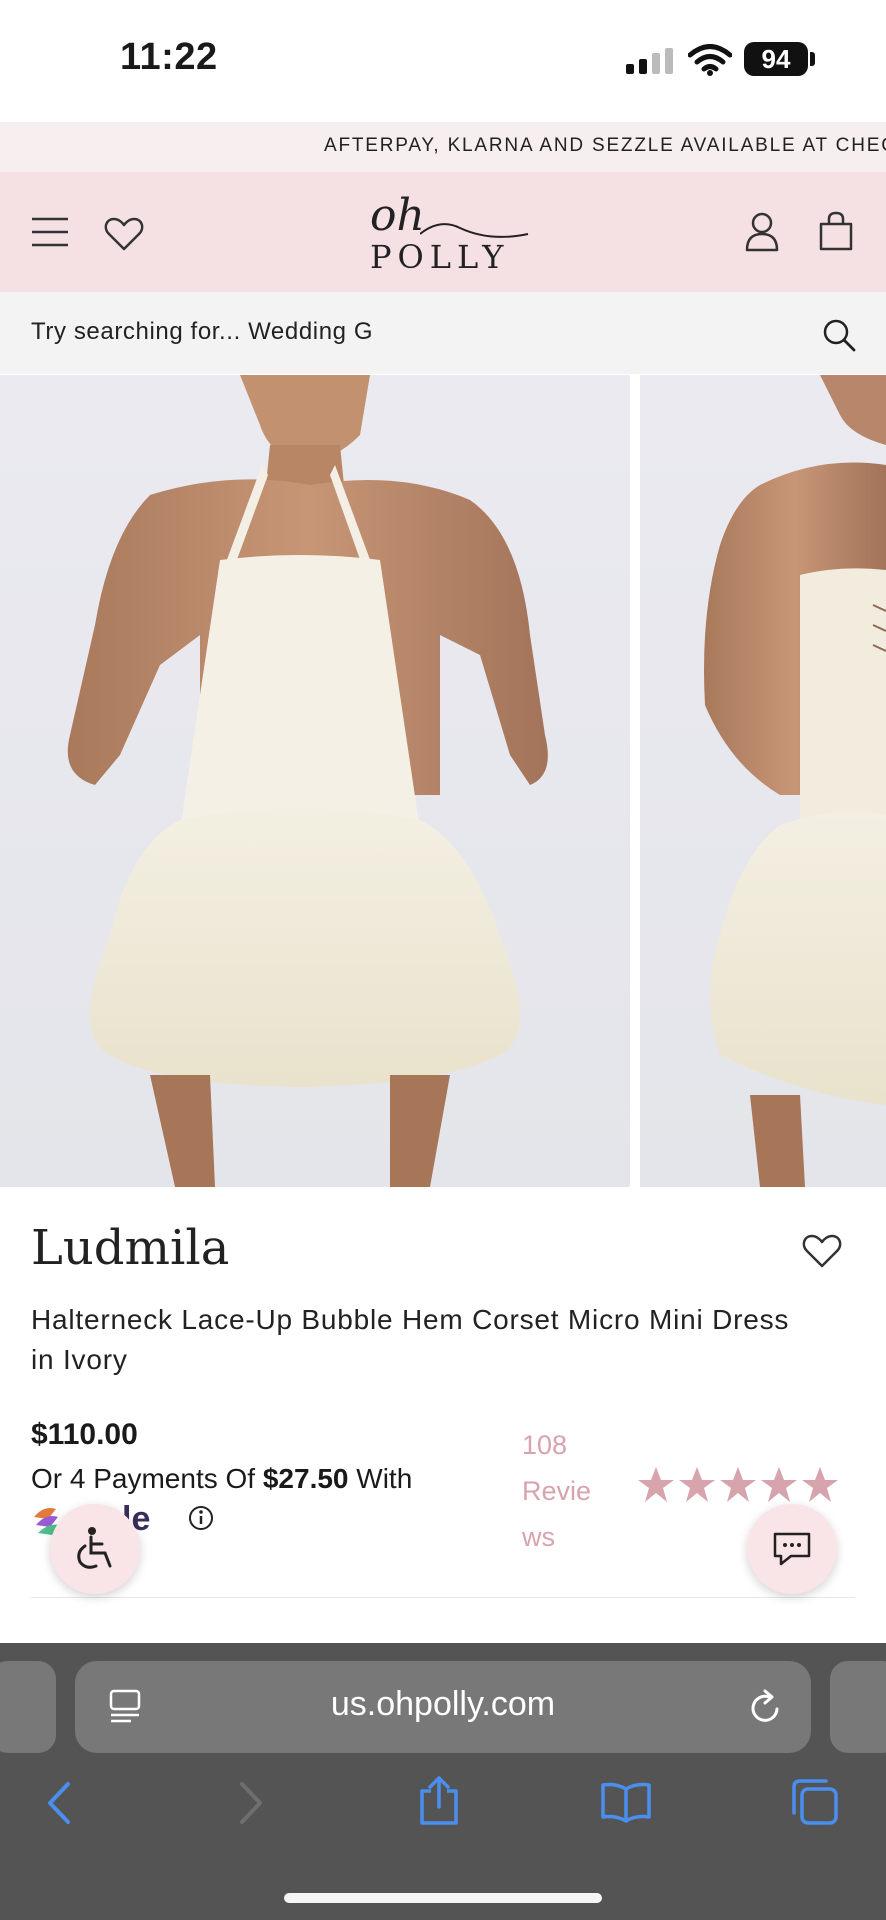 This screenshot has width=886, height=1920. Describe the element at coordinates (557, 1491) in the screenshot. I see `review-label-line1: Revie` at that location.